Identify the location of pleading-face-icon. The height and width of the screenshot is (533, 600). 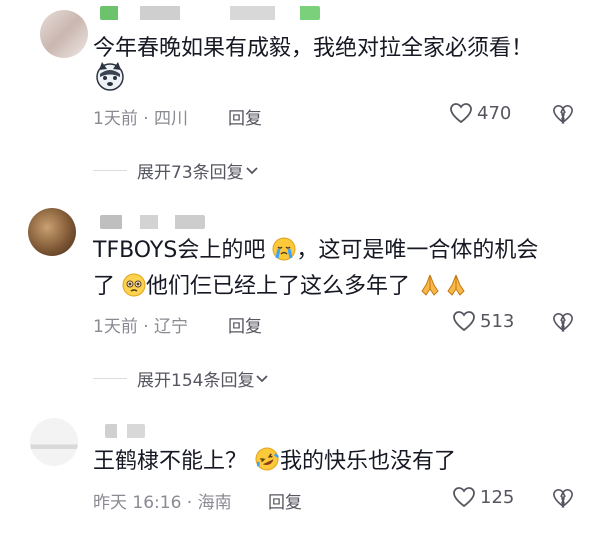
(134, 290).